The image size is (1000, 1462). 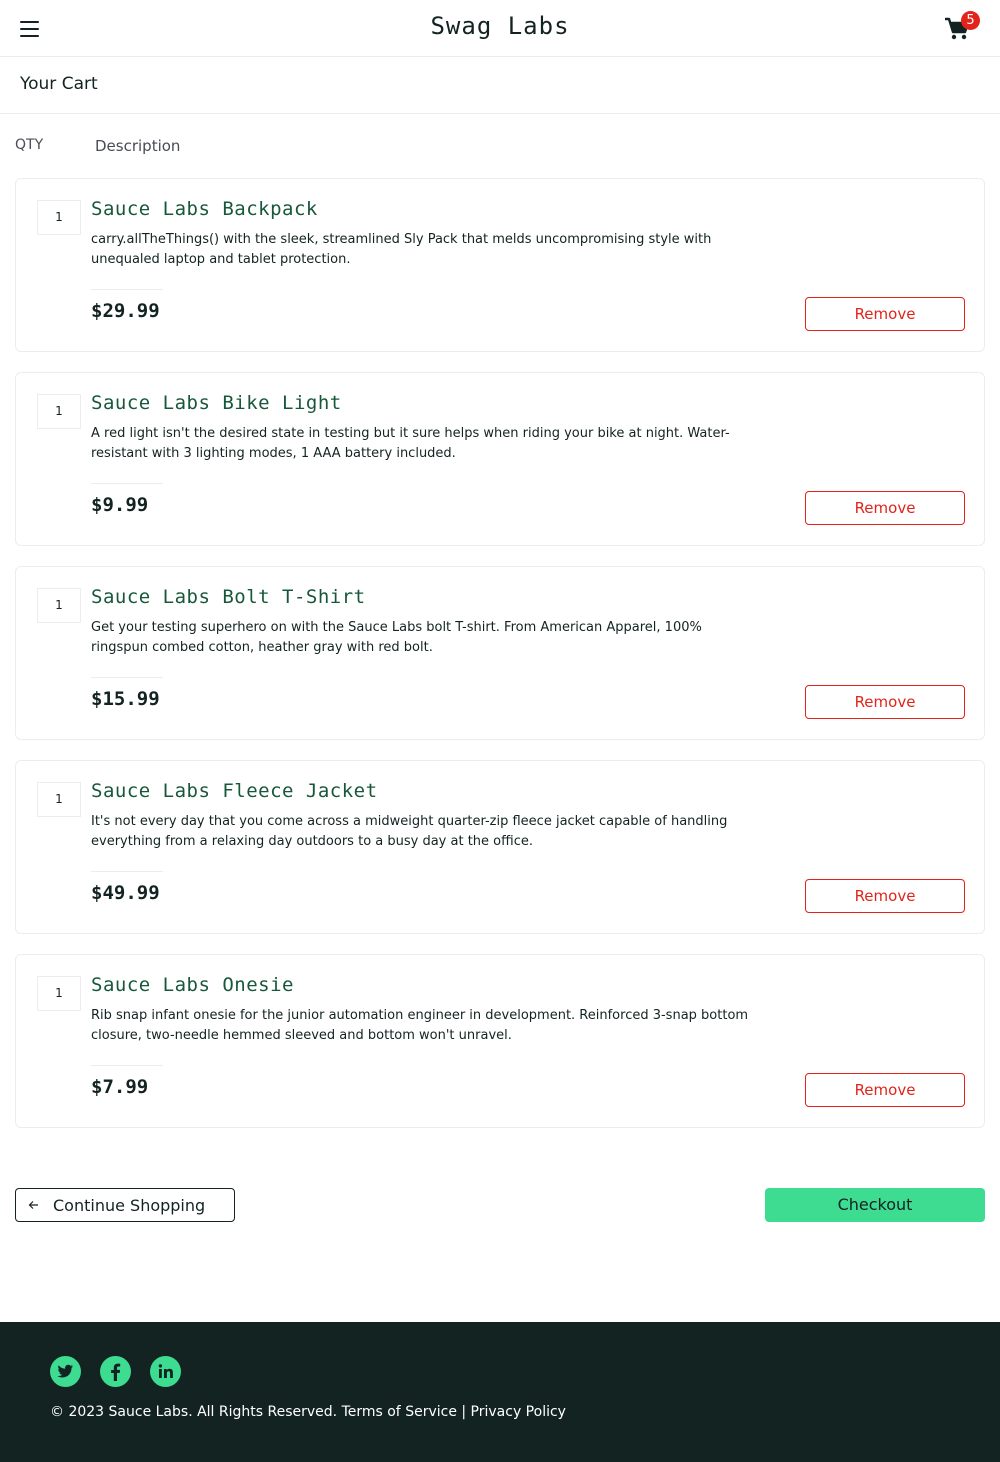 I want to click on item-price: $15.99, so click(x=125, y=699).